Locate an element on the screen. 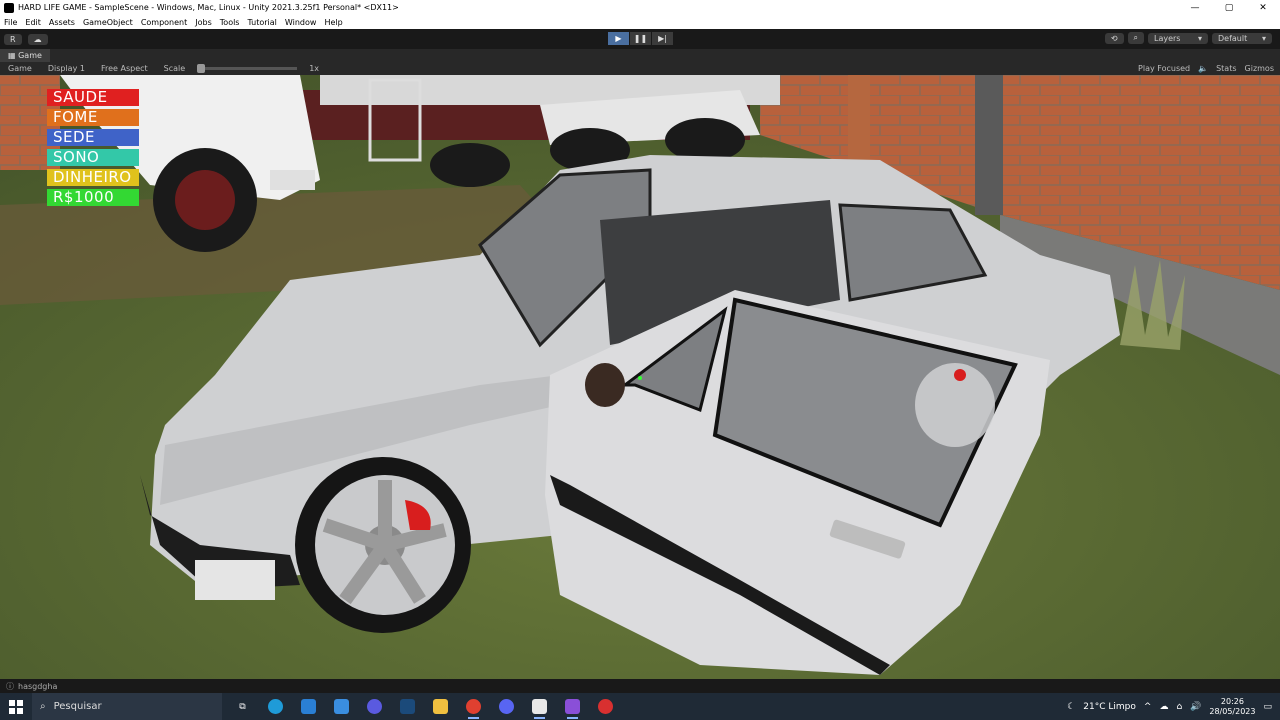  layers-dropdown: Layers ▾ is located at coordinates (1178, 38).